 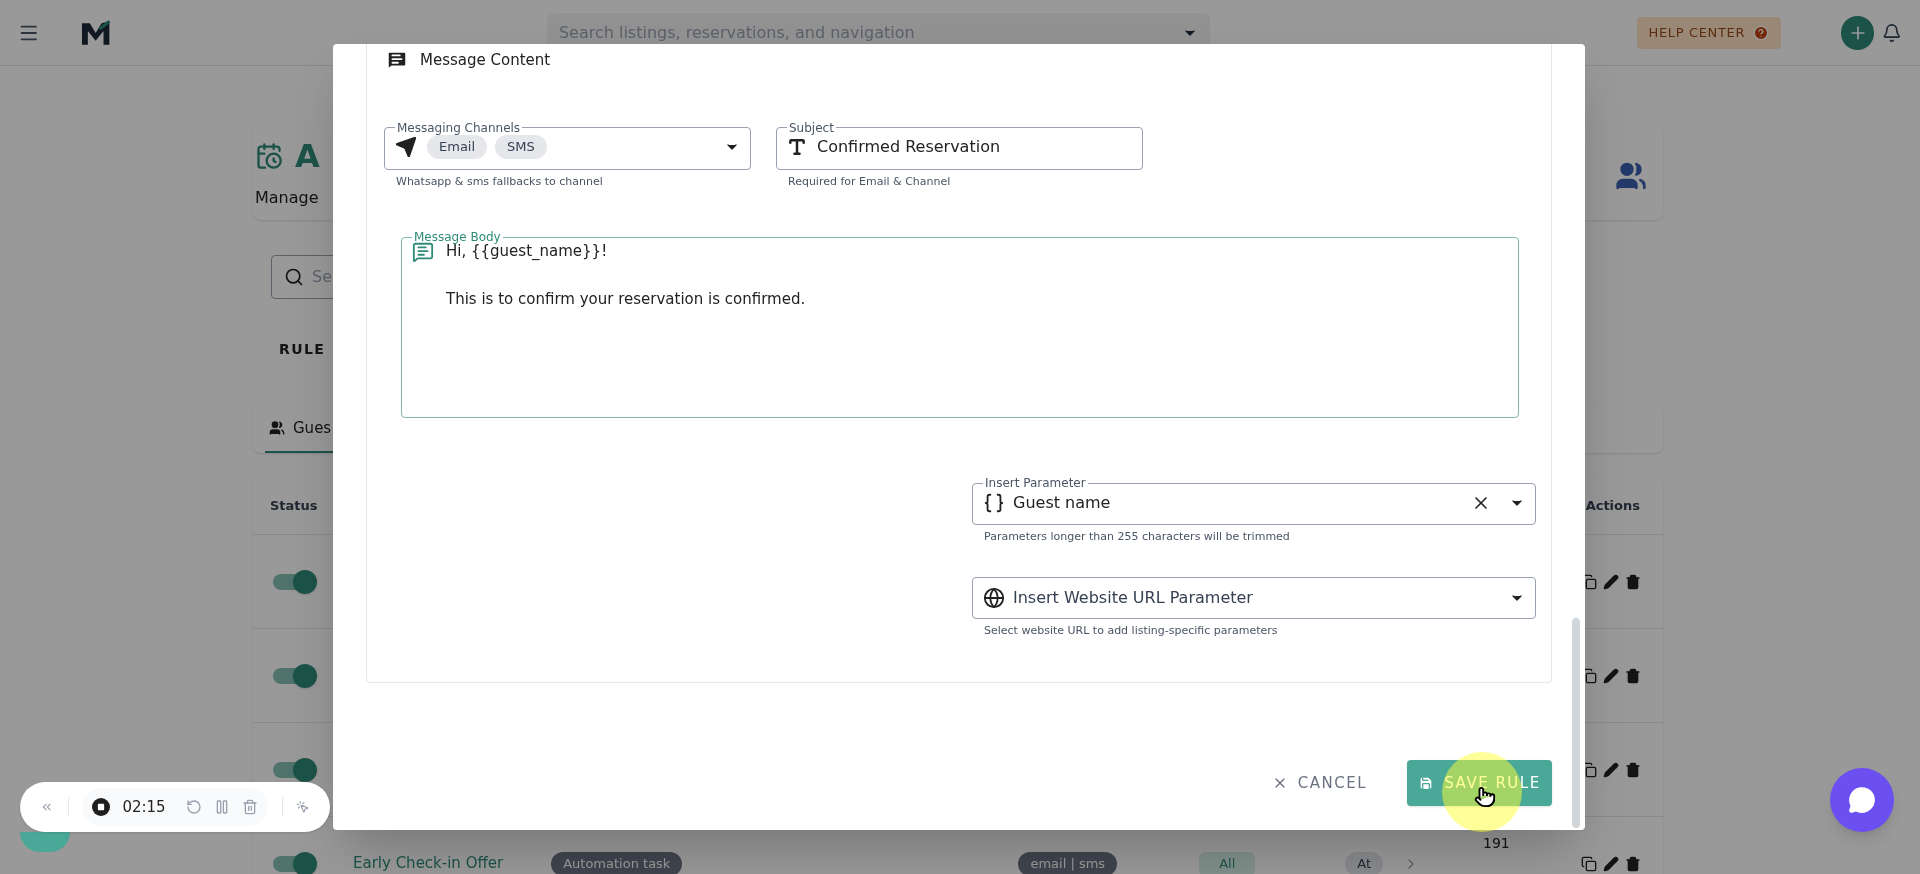 What do you see at coordinates (960, 324) in the screenshot?
I see `message-body-field: Message Body Hi, {{guest_name}}! This is to confirm your reservation is confirmed.` at bounding box center [960, 324].